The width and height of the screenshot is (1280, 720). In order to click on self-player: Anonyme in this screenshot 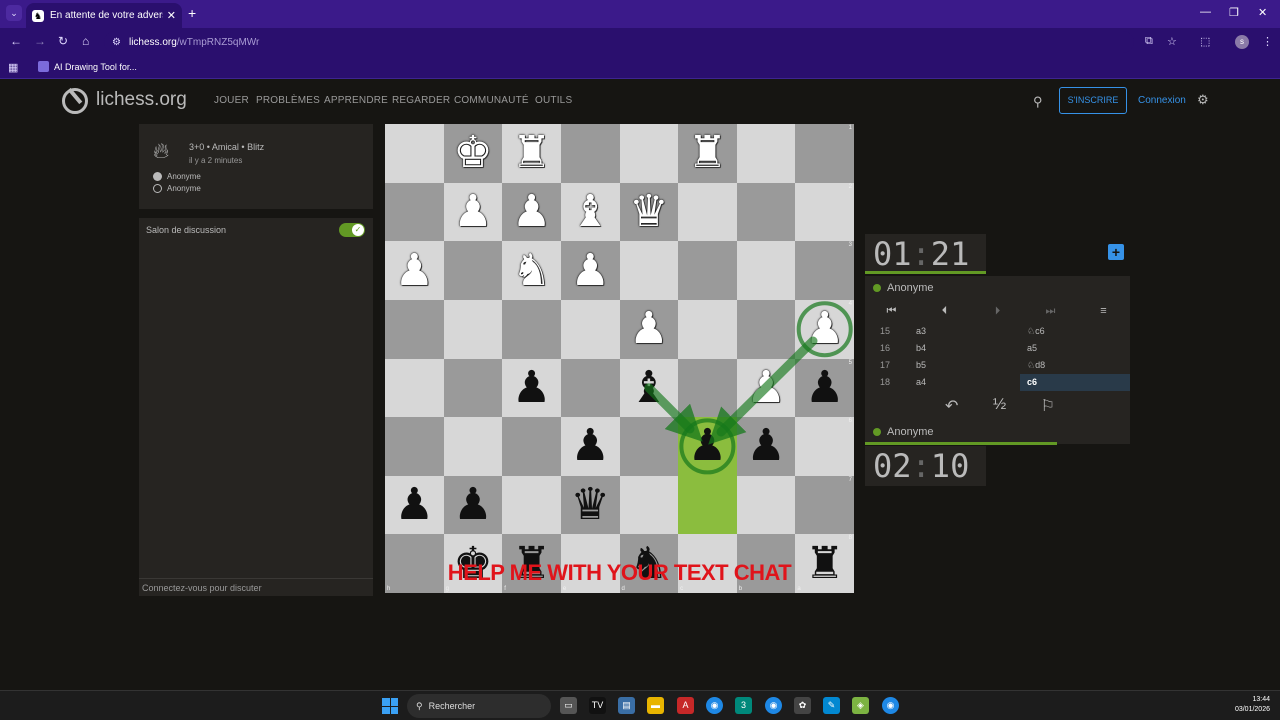, I will do `click(903, 432)`.